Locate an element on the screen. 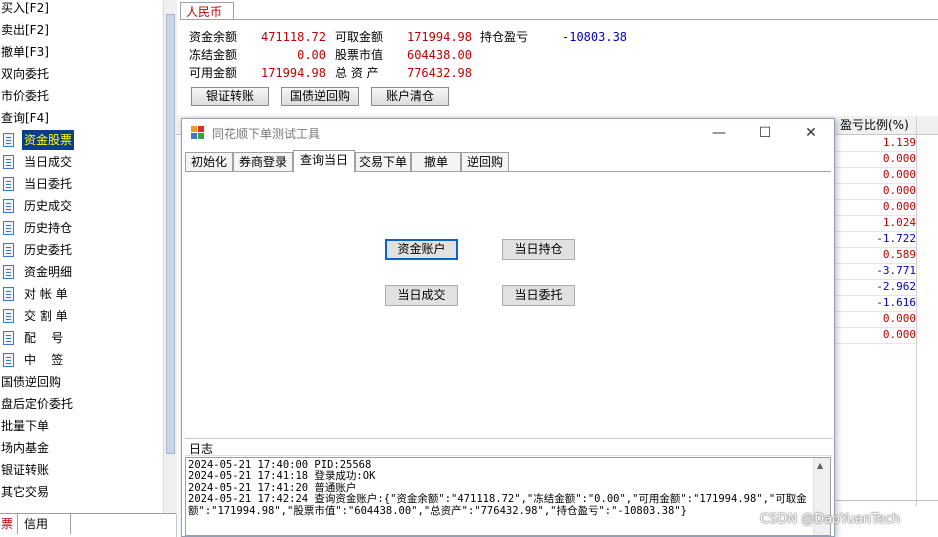 This screenshot has height=537, width=938. window-title: 同花顺下单测试工具 is located at coordinates (266, 134).